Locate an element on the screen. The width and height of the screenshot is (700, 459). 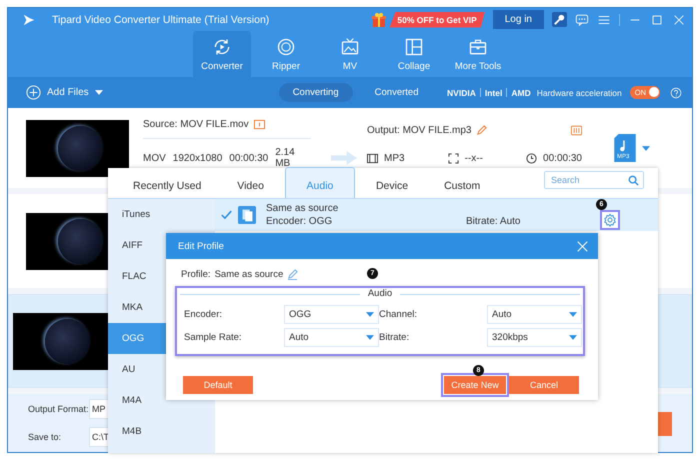
format-tab: Recently Used is located at coordinates (167, 184).